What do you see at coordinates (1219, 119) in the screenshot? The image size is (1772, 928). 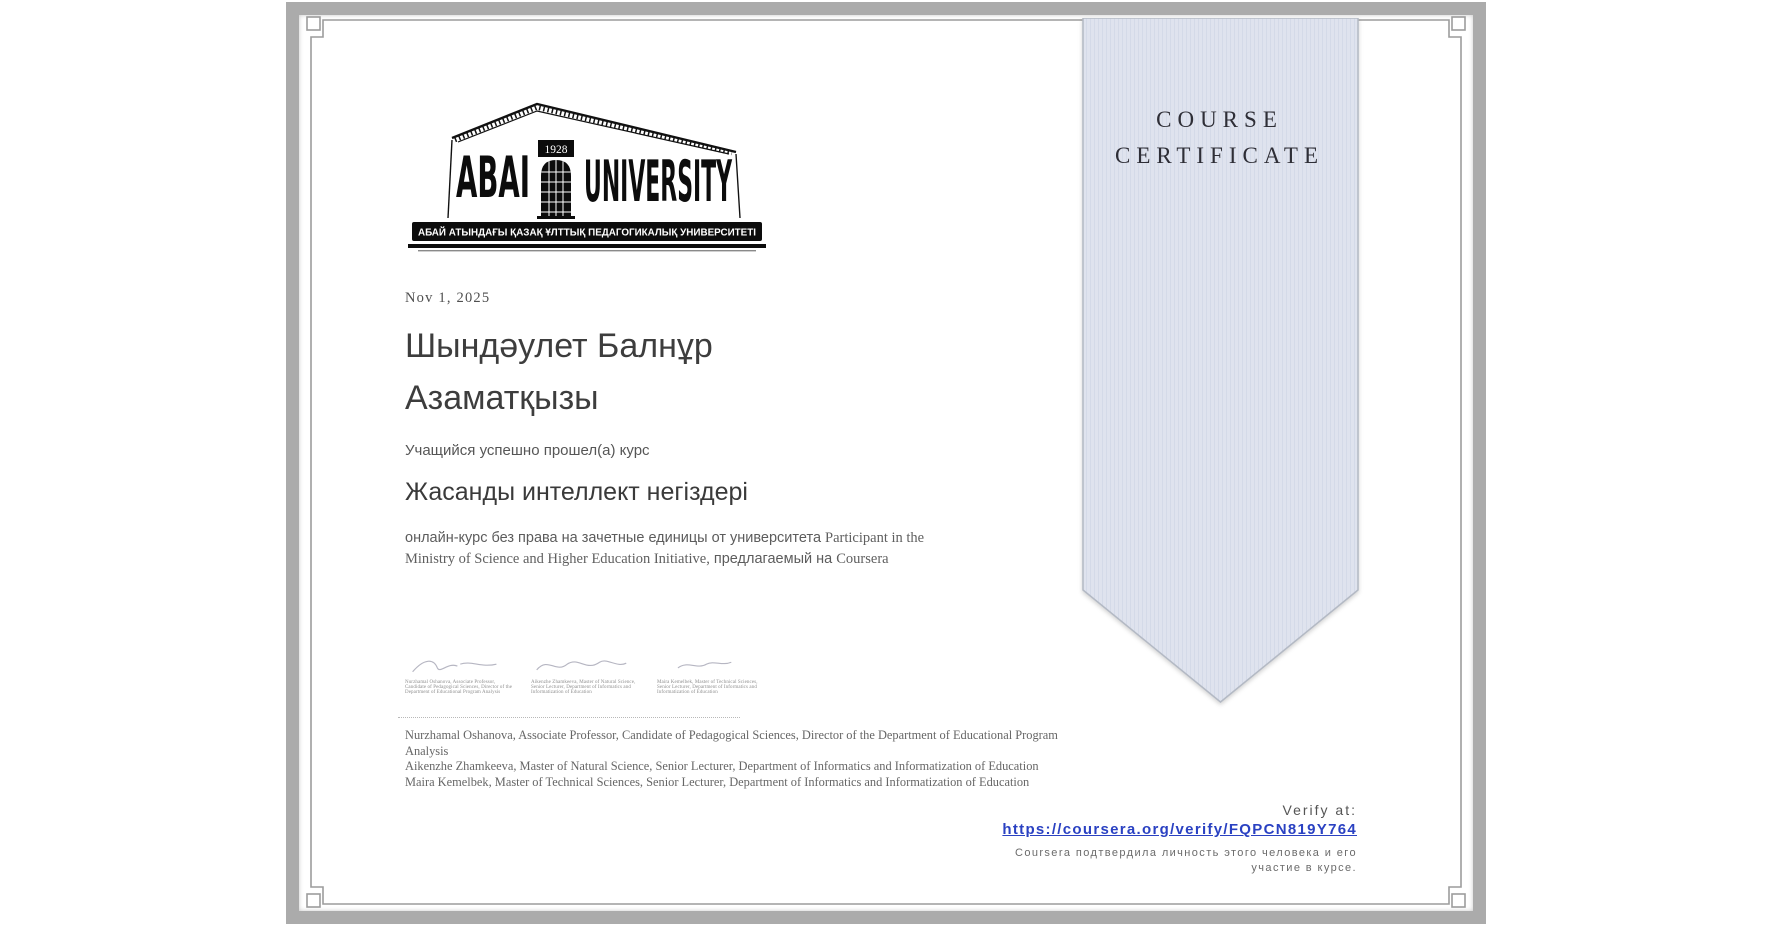 I see `ribbon-title-line1: COURSE` at bounding box center [1219, 119].